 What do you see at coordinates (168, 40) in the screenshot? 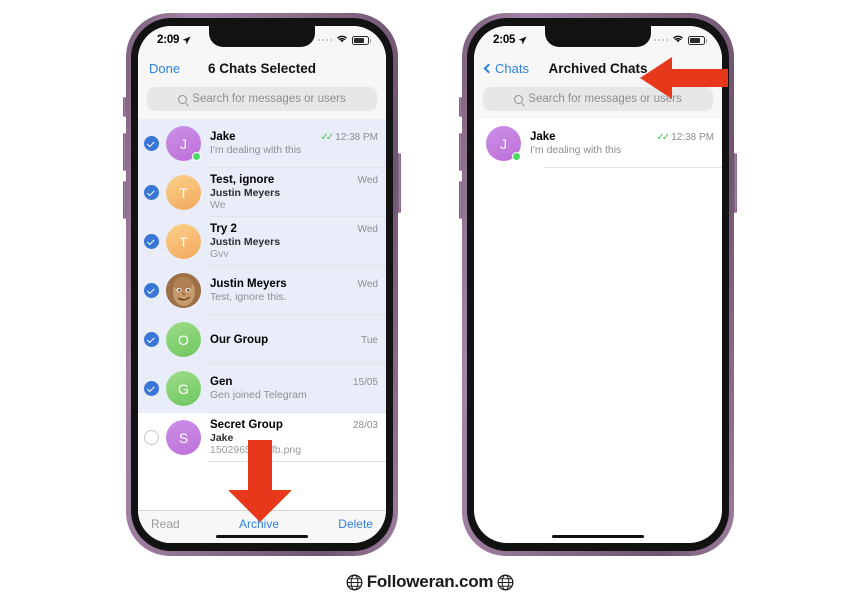
I see `status-time: 2:09` at bounding box center [168, 40].